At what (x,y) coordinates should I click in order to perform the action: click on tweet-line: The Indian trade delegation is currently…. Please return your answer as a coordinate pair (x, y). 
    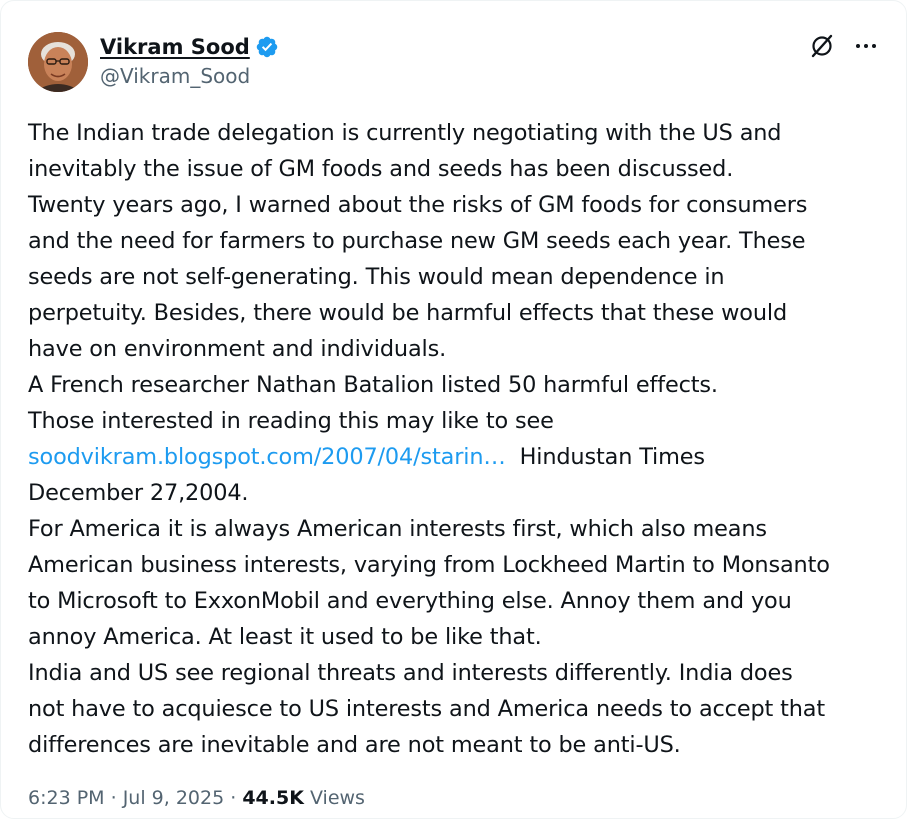
    Looking at the image, I should click on (405, 133).